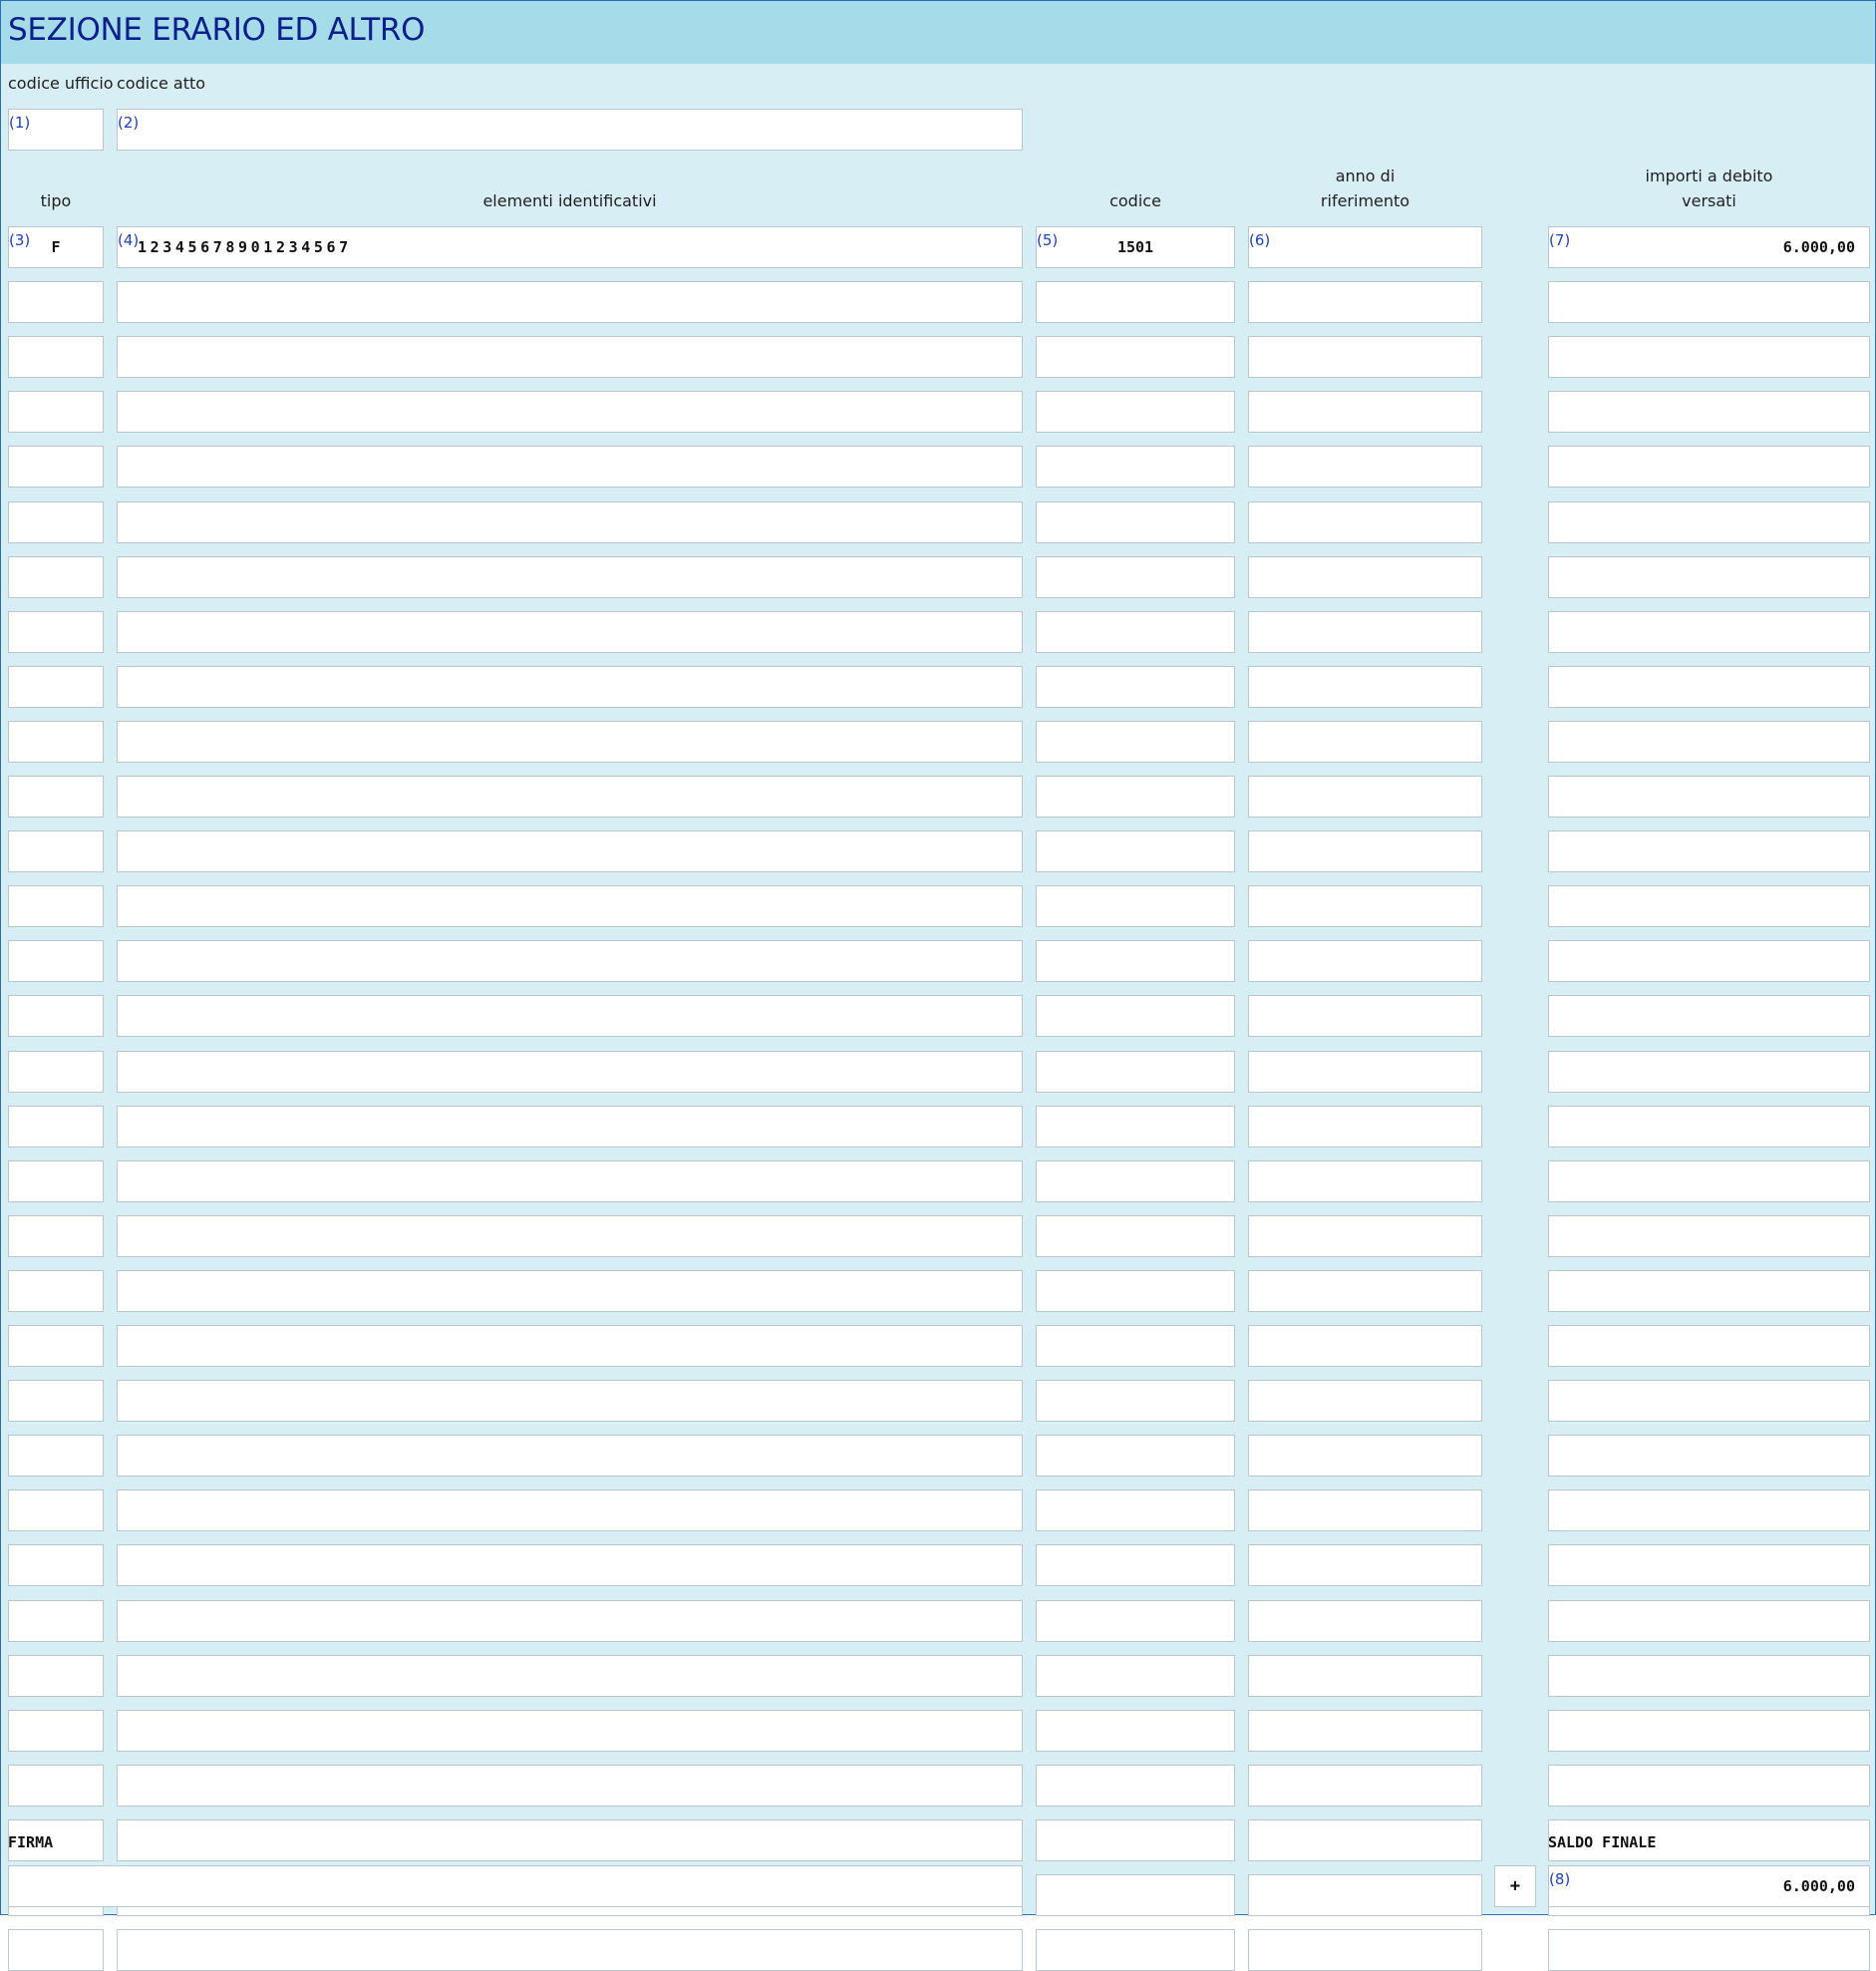  What do you see at coordinates (1709, 247) in the screenshot?
I see `importo-field: (7) 6.000,00` at bounding box center [1709, 247].